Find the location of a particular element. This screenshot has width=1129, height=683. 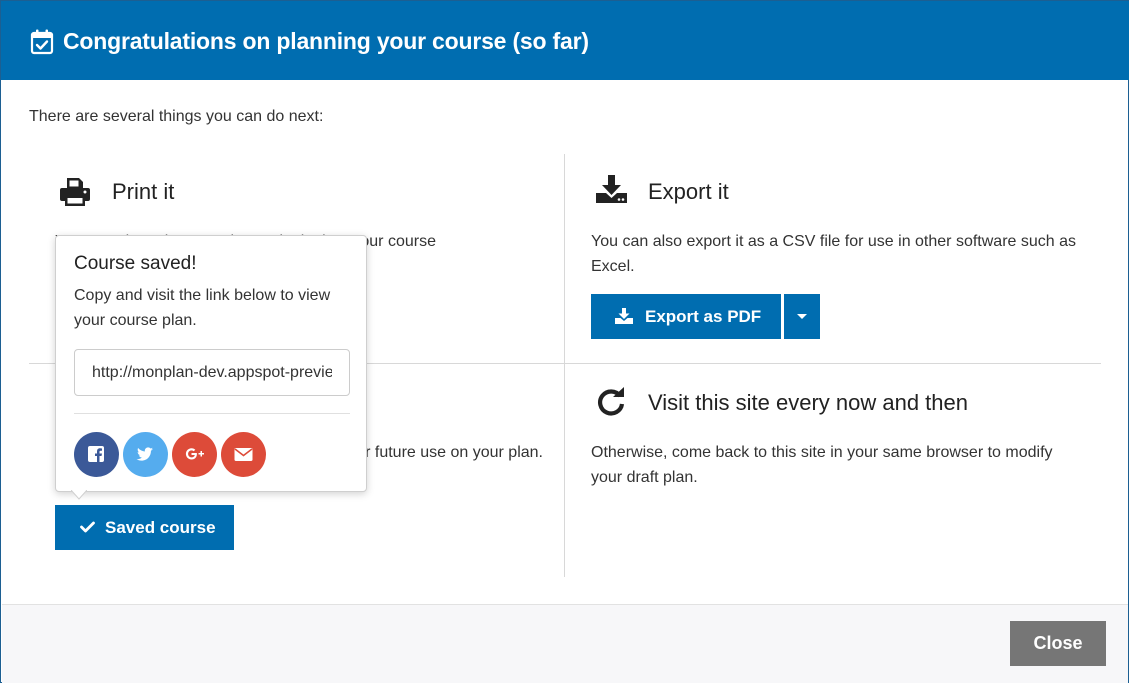

print-title: Print it is located at coordinates (143, 191).